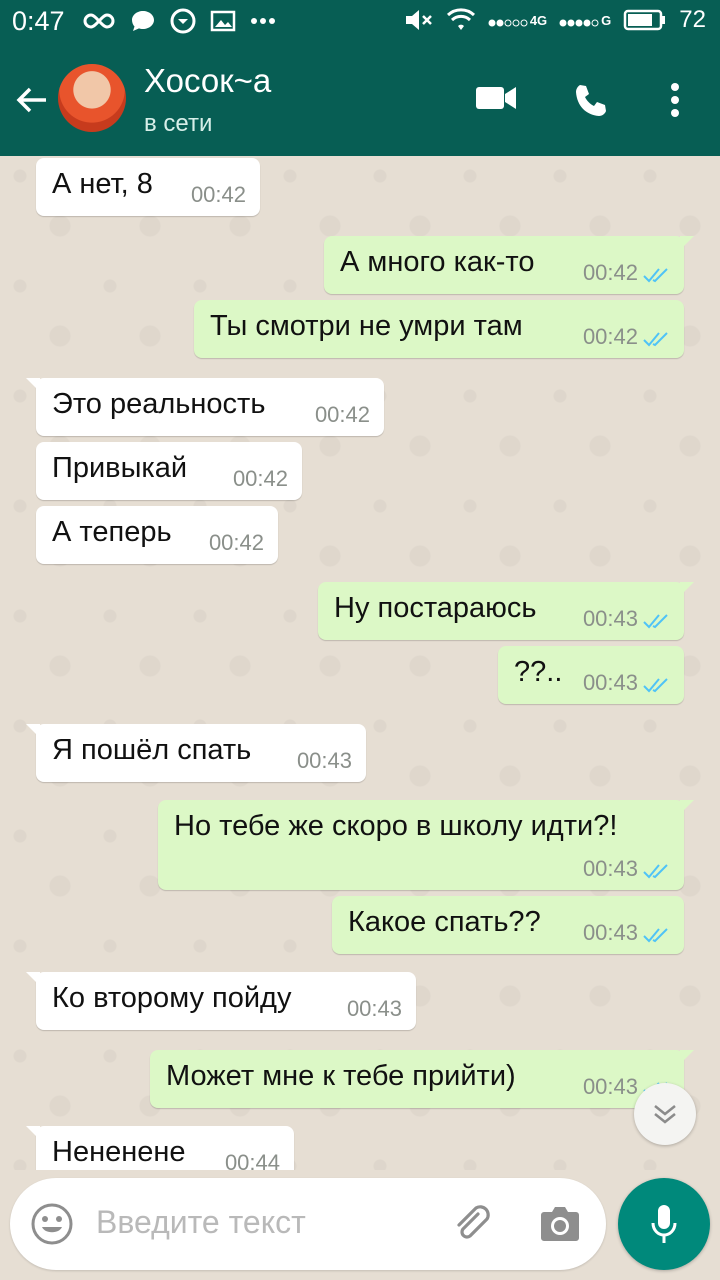 The height and width of the screenshot is (1280, 720). I want to click on incoming-message: Ко второму пойду 00:43, so click(221, 1001).